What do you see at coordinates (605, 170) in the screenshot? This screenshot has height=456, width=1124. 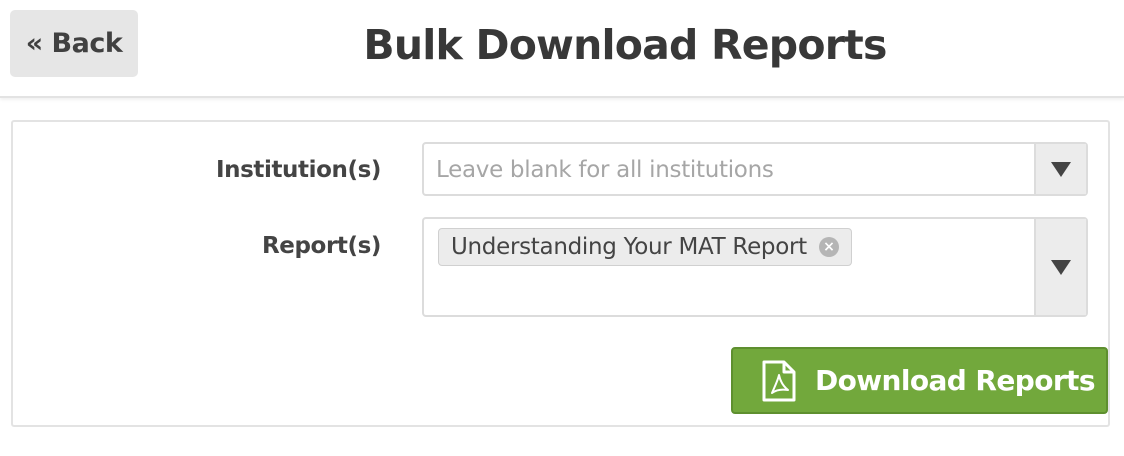 I see `institutions-placeholder: Leave blank for all institutions` at bounding box center [605, 170].